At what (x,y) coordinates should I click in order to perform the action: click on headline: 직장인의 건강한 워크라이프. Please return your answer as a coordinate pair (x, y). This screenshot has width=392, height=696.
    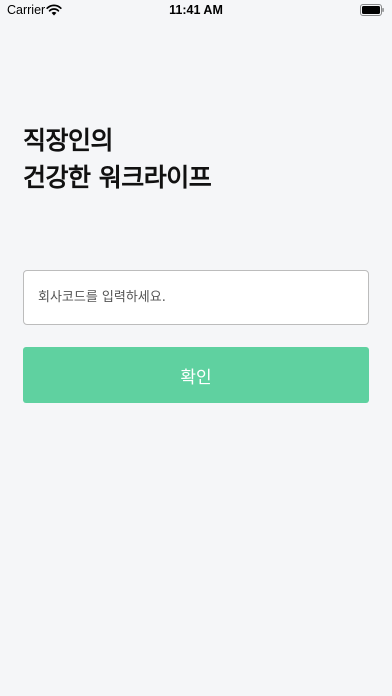
    Looking at the image, I should click on (117, 159).